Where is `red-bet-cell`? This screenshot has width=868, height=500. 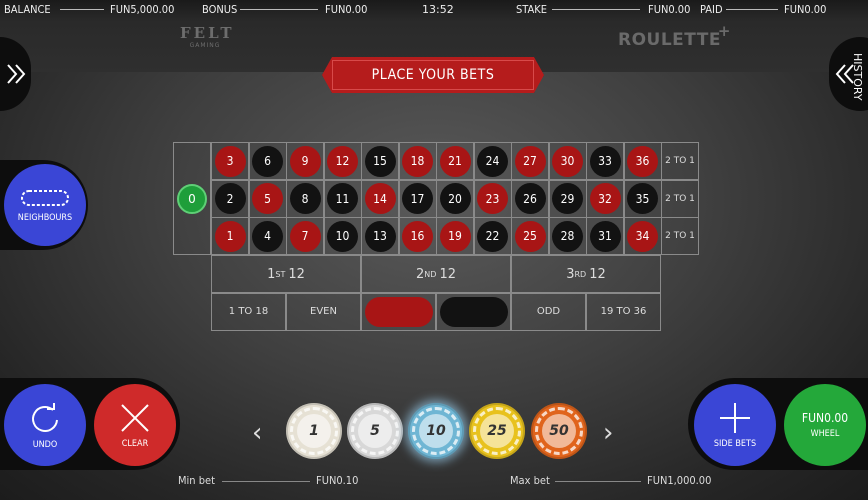 red-bet-cell is located at coordinates (398, 311).